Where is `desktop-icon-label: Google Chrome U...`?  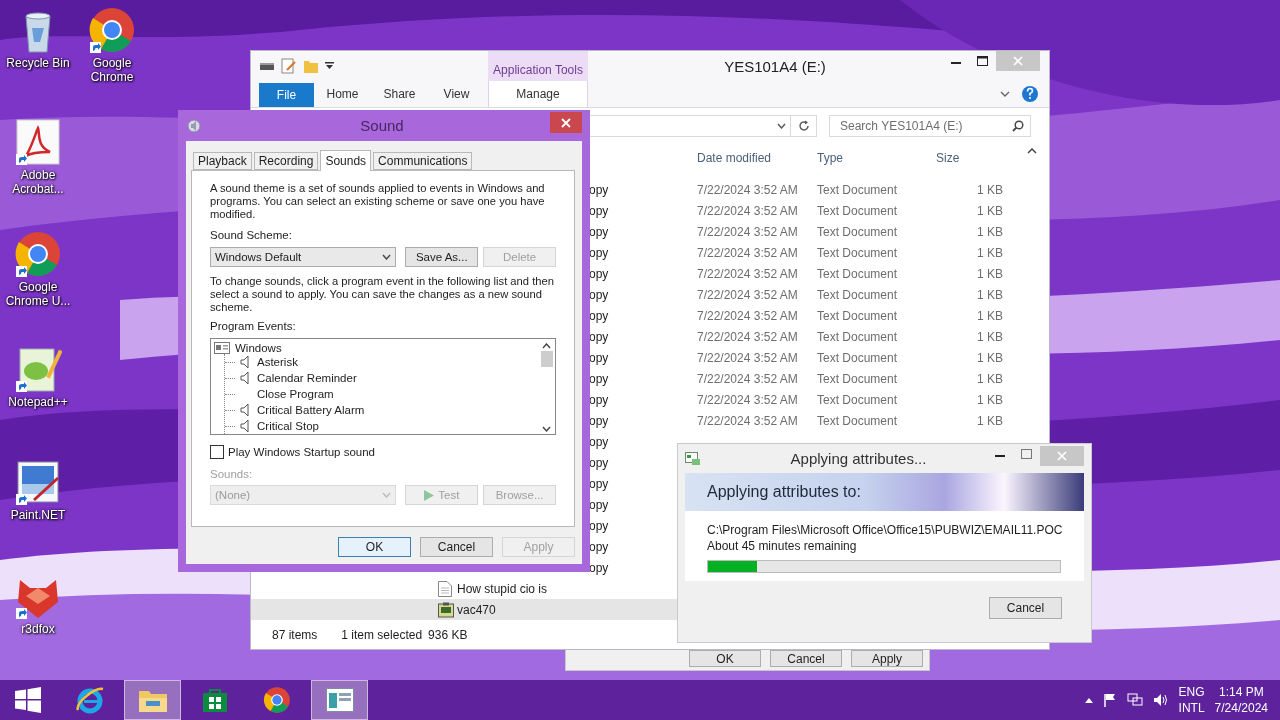
desktop-icon-label: Google Chrome U... is located at coordinates (38, 294).